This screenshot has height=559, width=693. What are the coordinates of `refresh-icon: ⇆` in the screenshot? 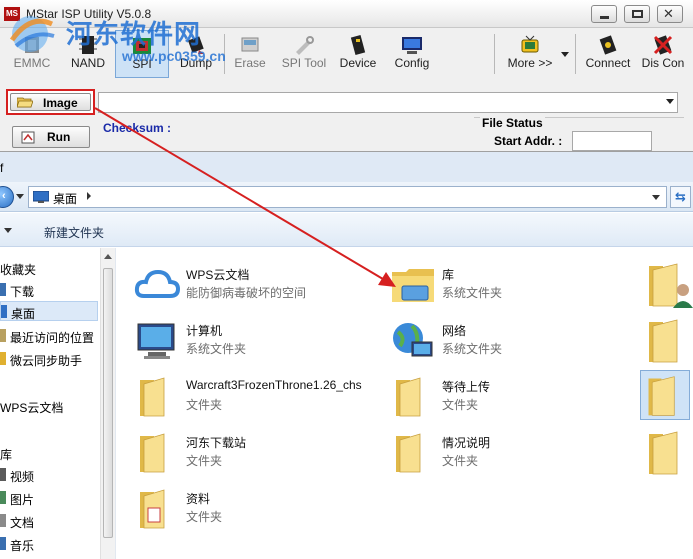 It's located at (680, 196).